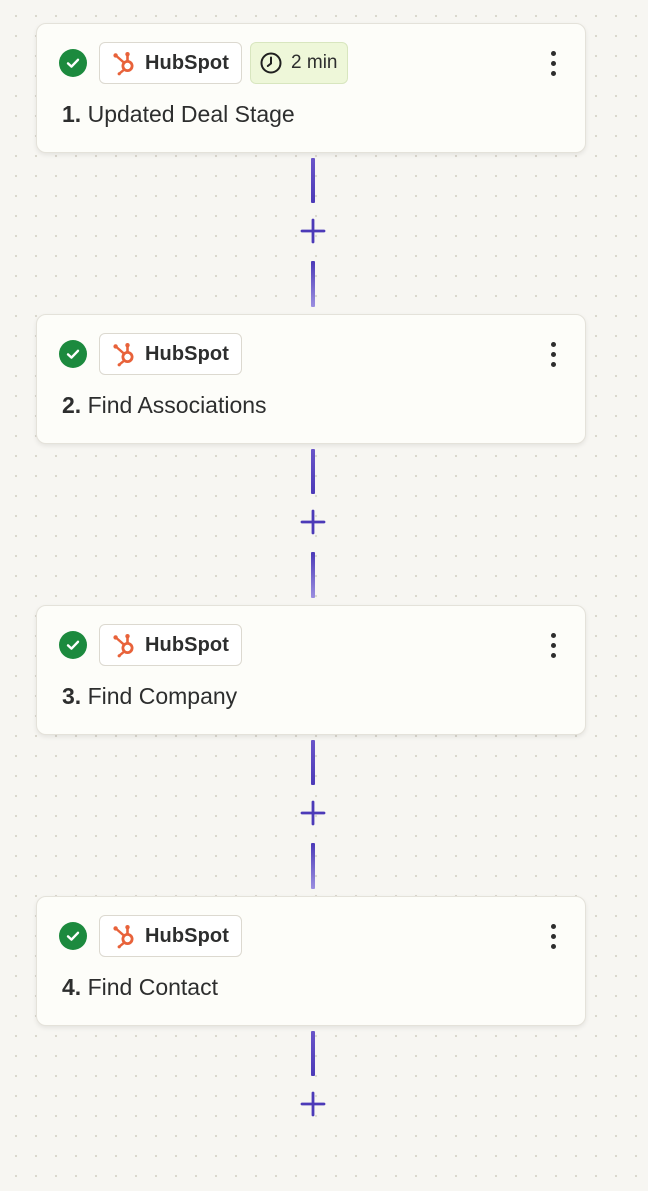  I want to click on step-number: 2., so click(72, 405).